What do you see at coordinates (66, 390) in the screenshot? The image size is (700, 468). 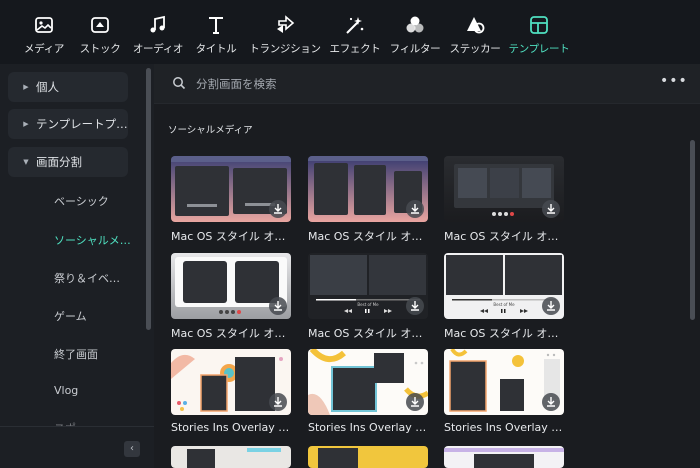 I see `sidebar-subitem-vlog: Vlog` at bounding box center [66, 390].